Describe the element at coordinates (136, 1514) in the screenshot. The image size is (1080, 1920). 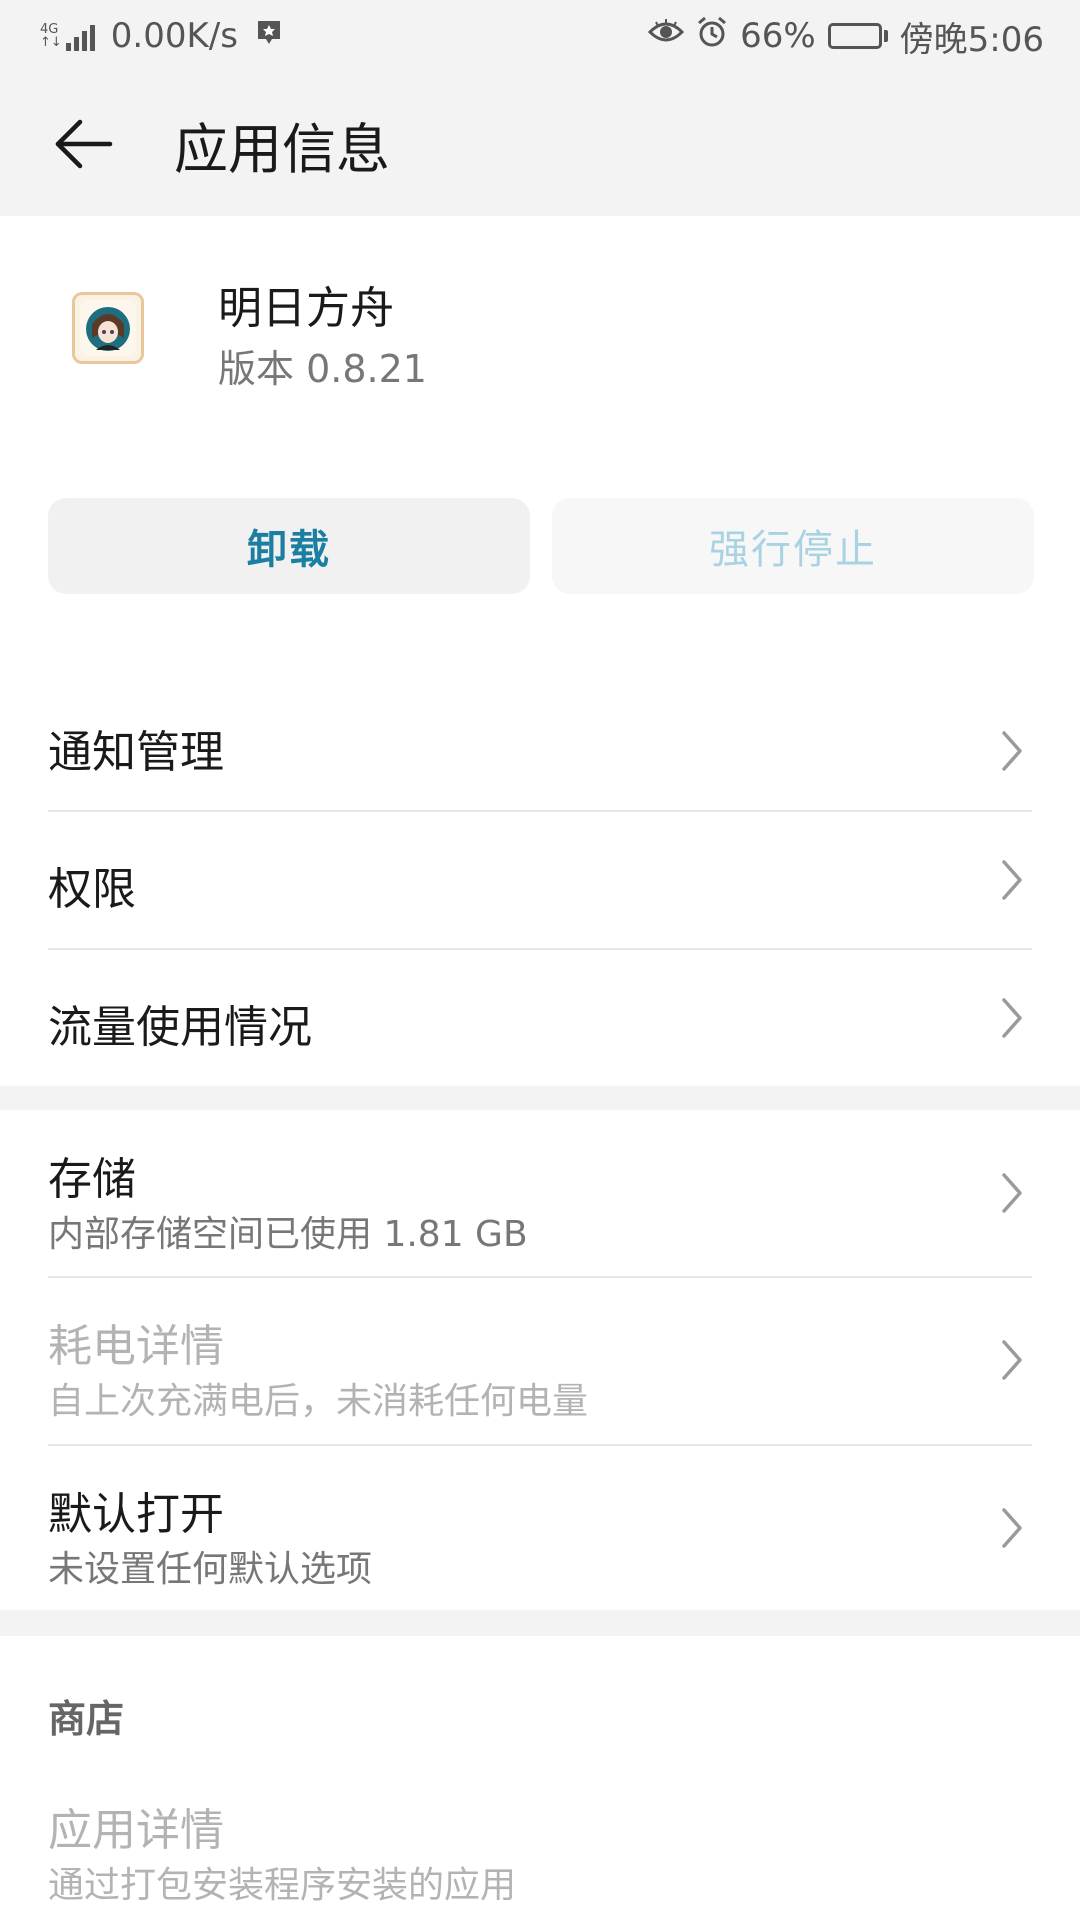
I see `item-title: 默认打开` at that location.